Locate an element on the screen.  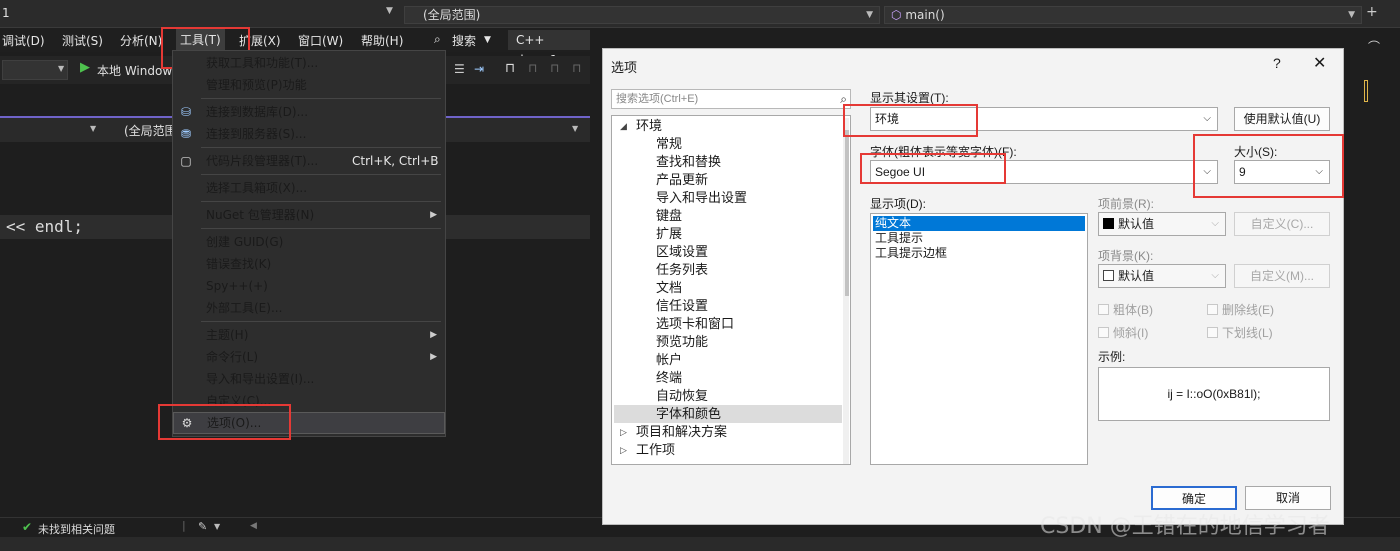
tools-item-error-lookup: 错误查找(K) is located at coordinates (309, 264).